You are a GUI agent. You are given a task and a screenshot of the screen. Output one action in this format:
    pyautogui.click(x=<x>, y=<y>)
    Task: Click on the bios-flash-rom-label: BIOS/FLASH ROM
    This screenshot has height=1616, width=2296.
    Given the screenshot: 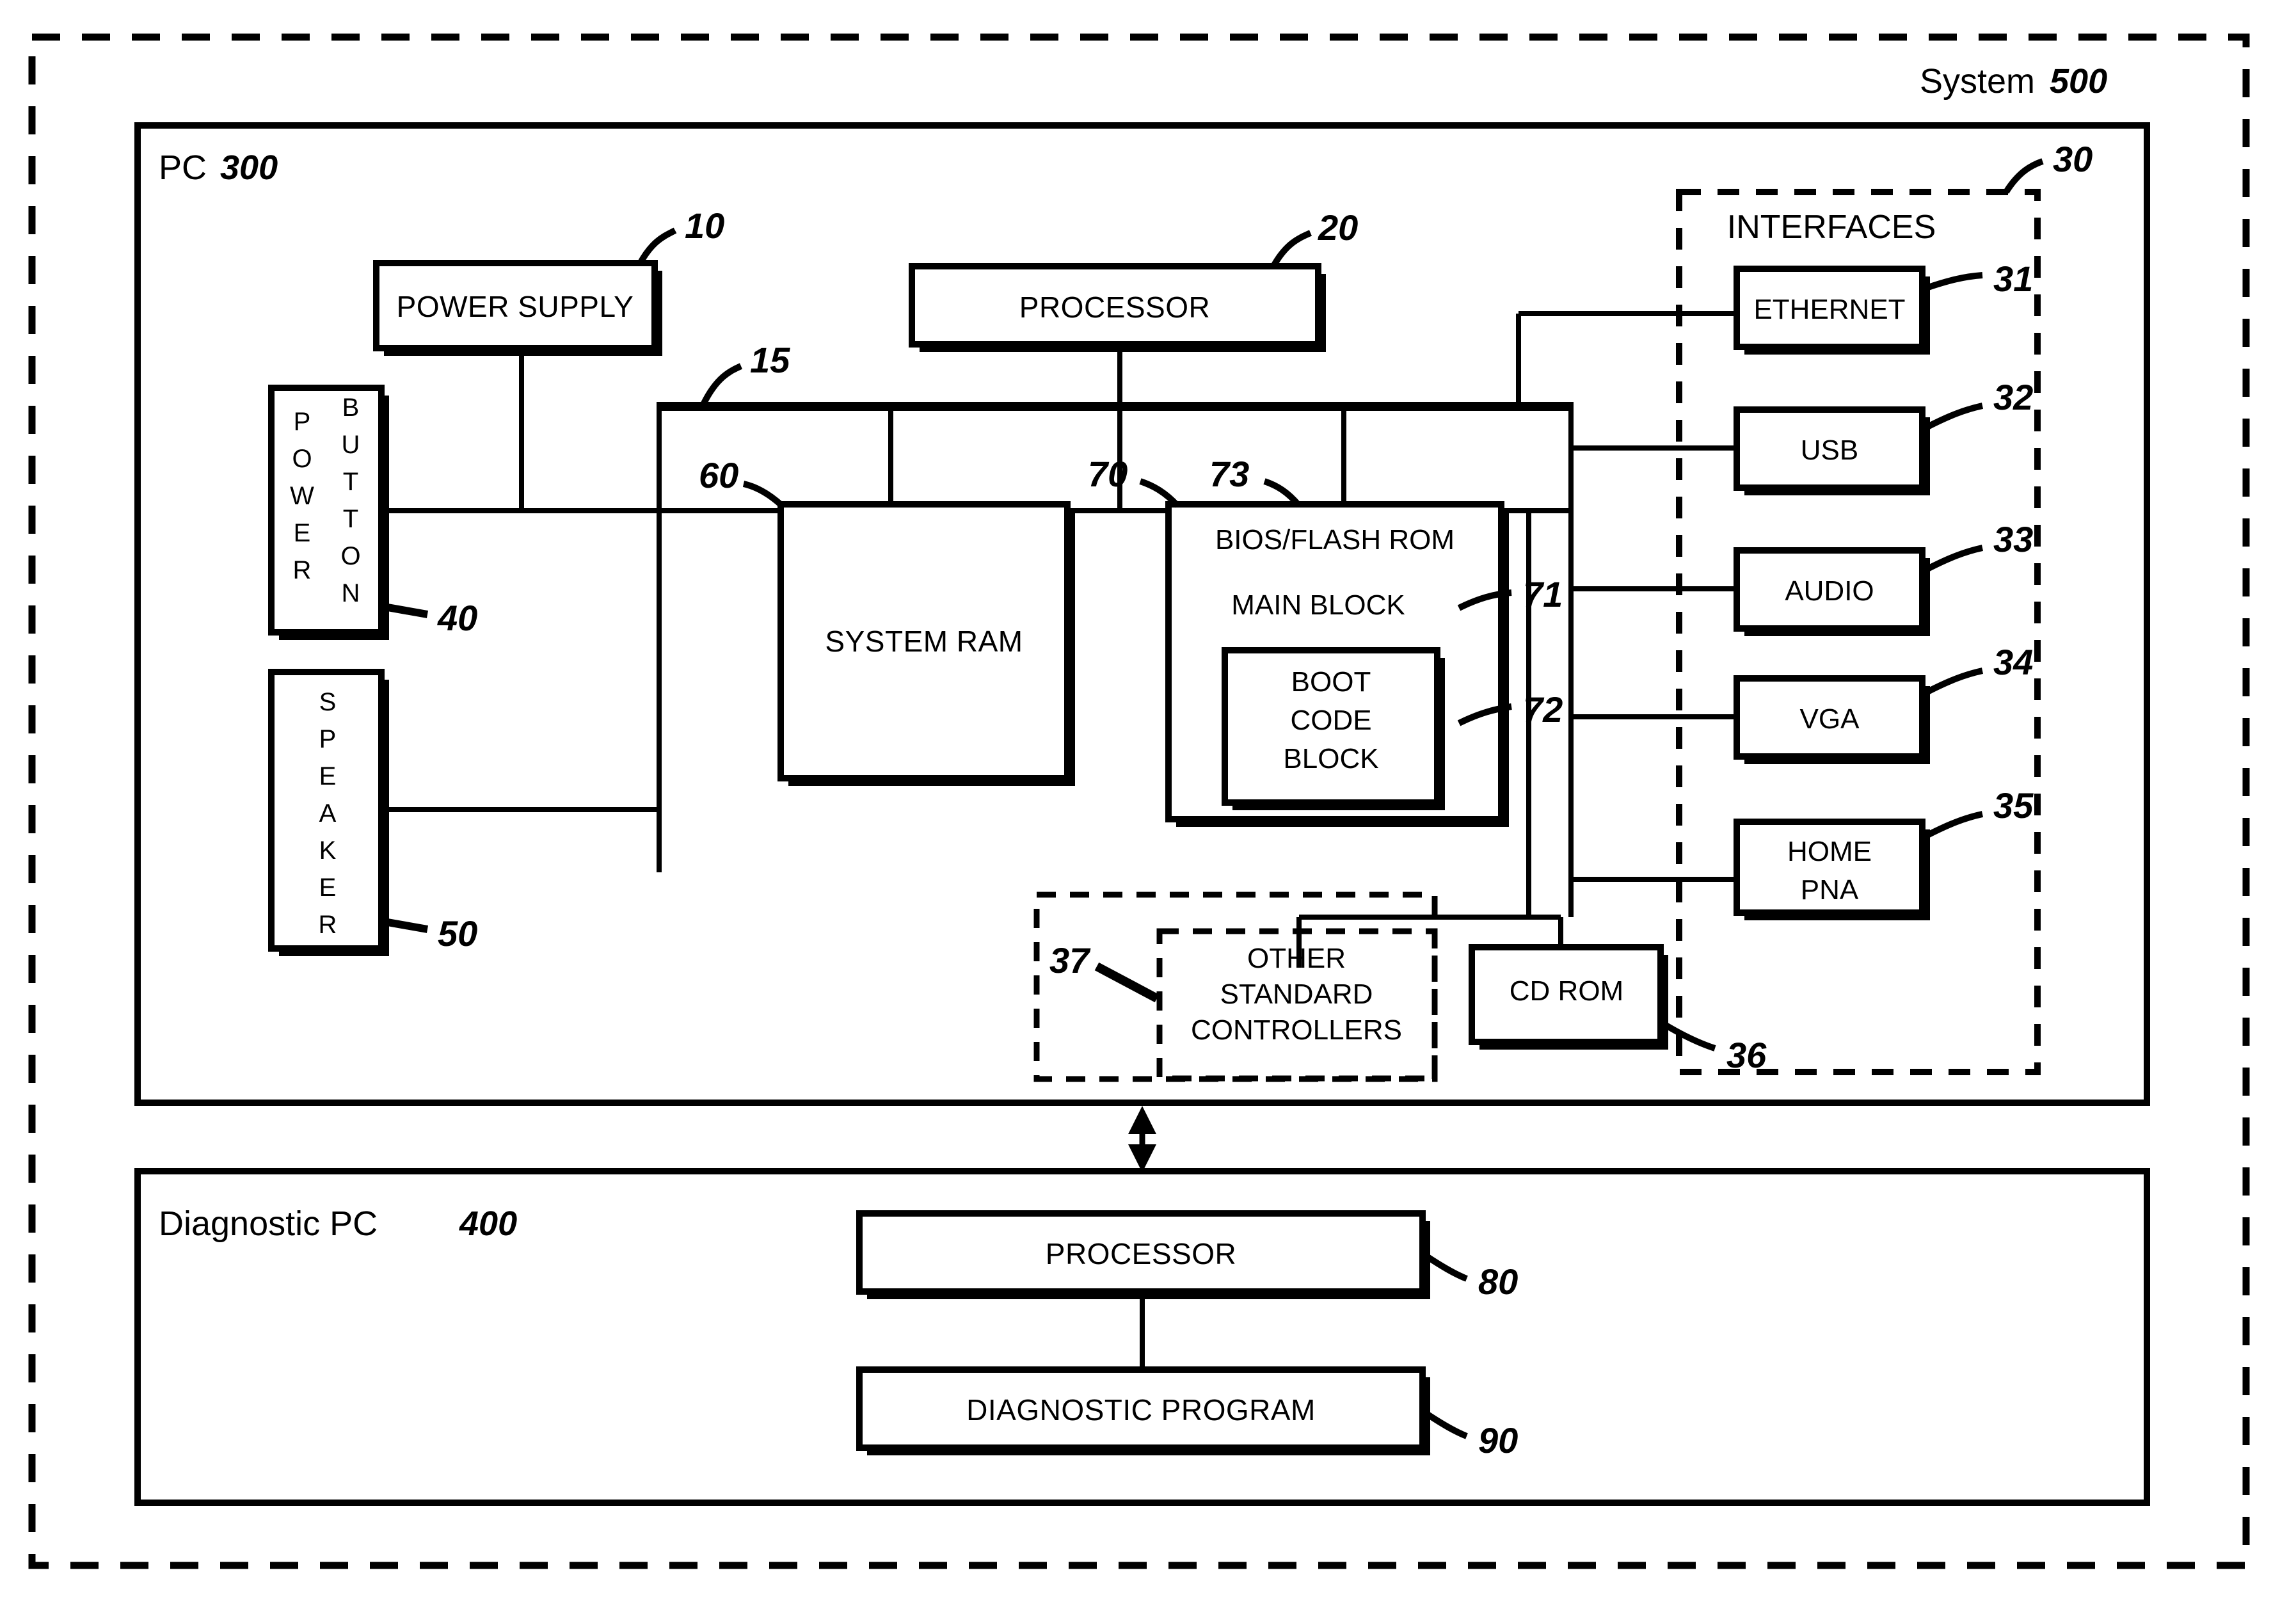 What is the action you would take?
    pyautogui.click(x=1335, y=540)
    